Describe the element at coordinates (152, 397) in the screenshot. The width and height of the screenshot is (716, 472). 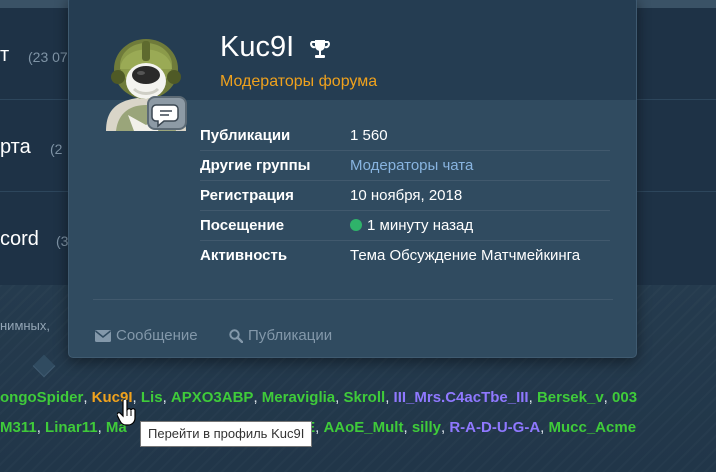
I see `online-user-link: Lis` at that location.